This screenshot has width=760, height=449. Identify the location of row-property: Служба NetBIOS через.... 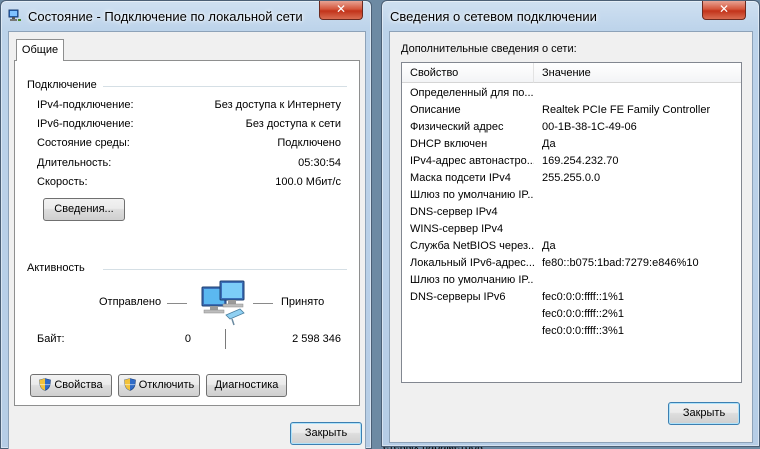
(472, 246).